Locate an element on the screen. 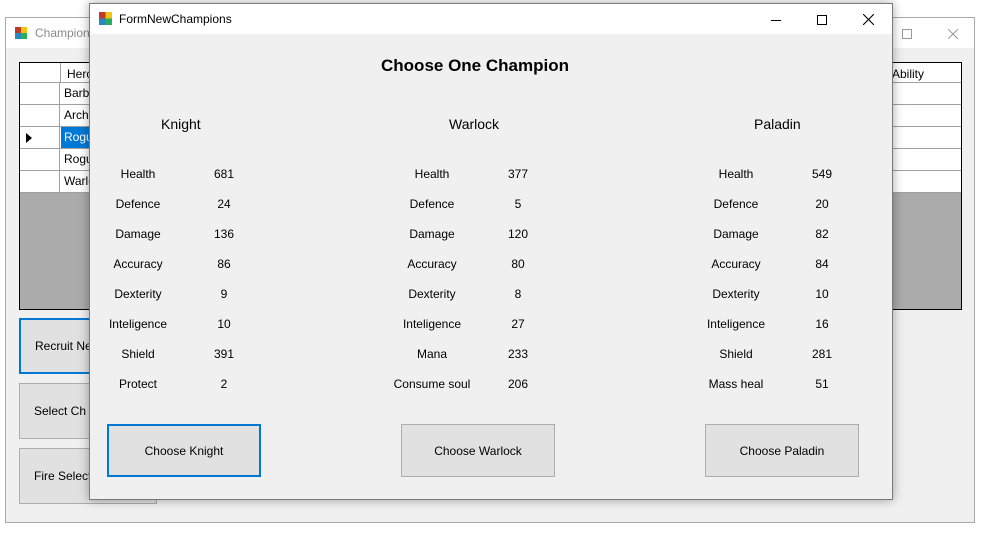  stat-value: 8 is located at coordinates (518, 294).